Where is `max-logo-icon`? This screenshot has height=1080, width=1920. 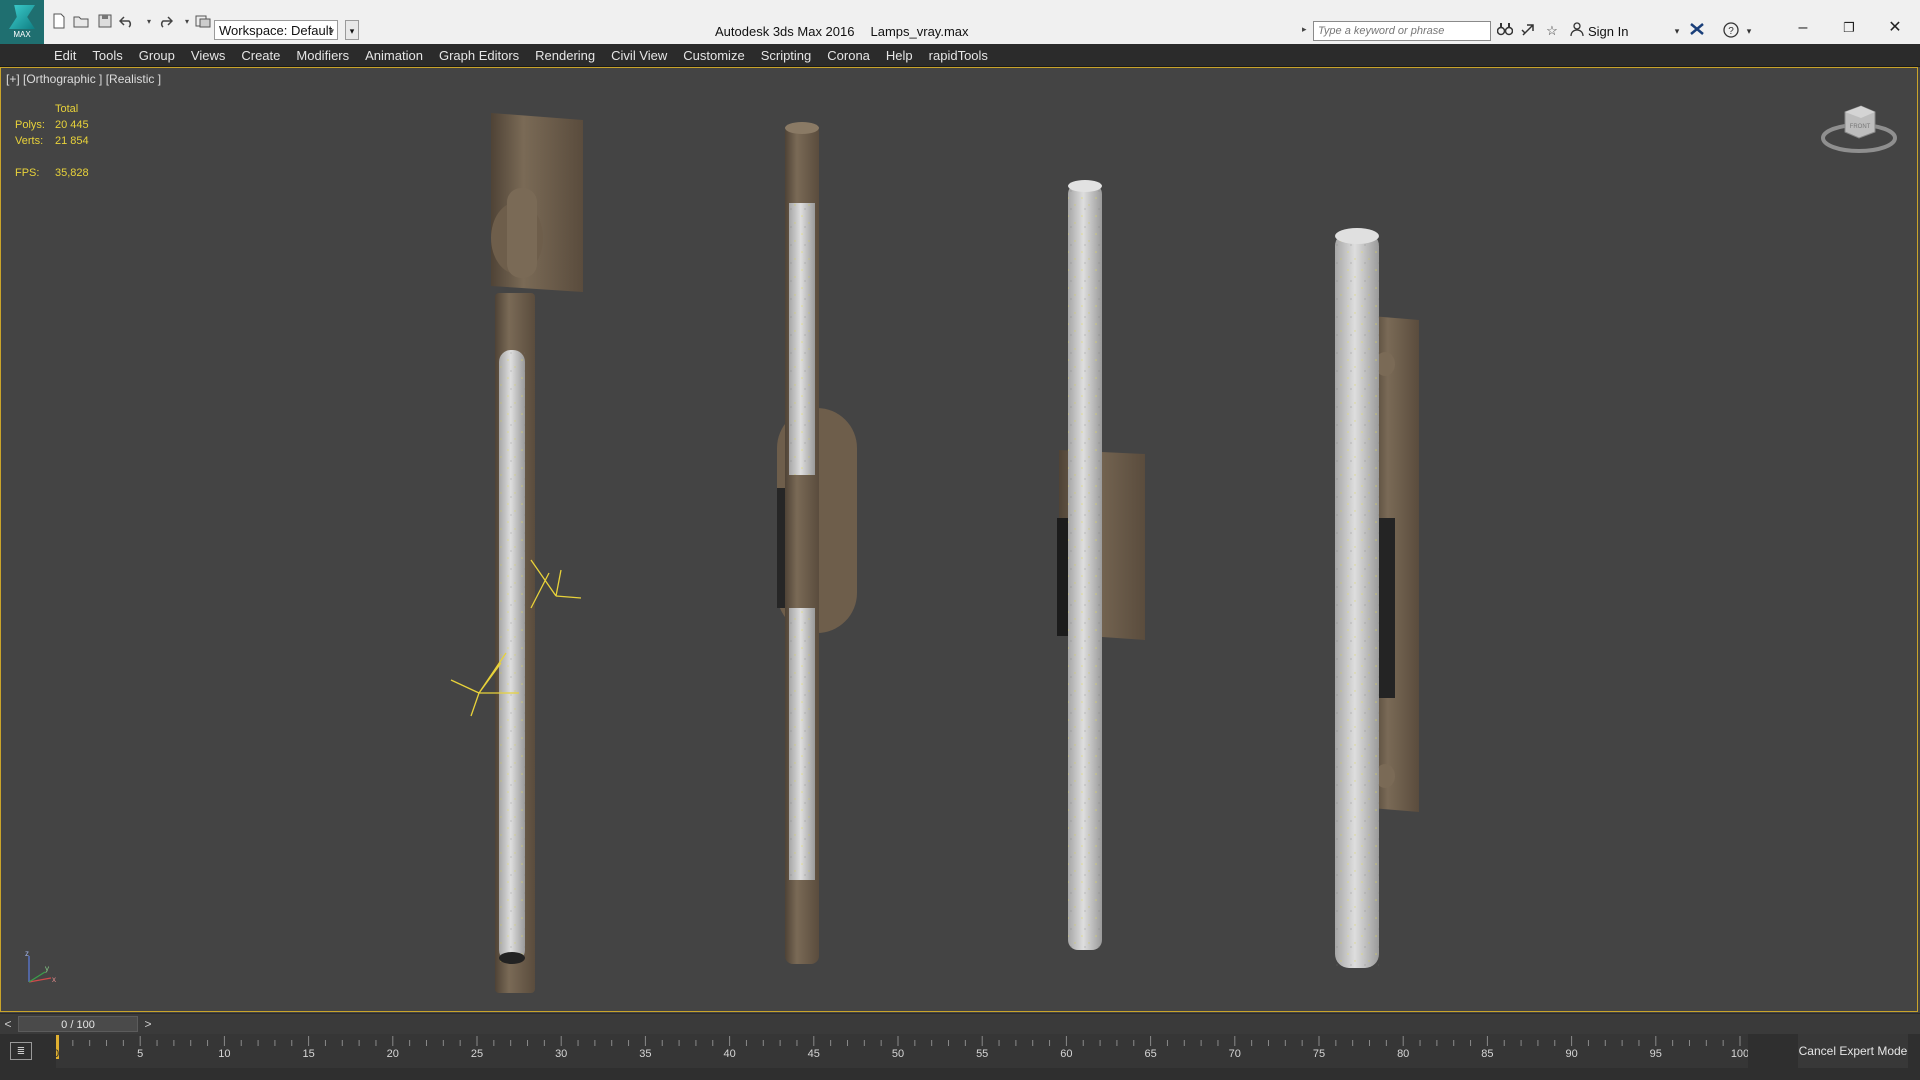
max-logo-icon is located at coordinates (22, 17).